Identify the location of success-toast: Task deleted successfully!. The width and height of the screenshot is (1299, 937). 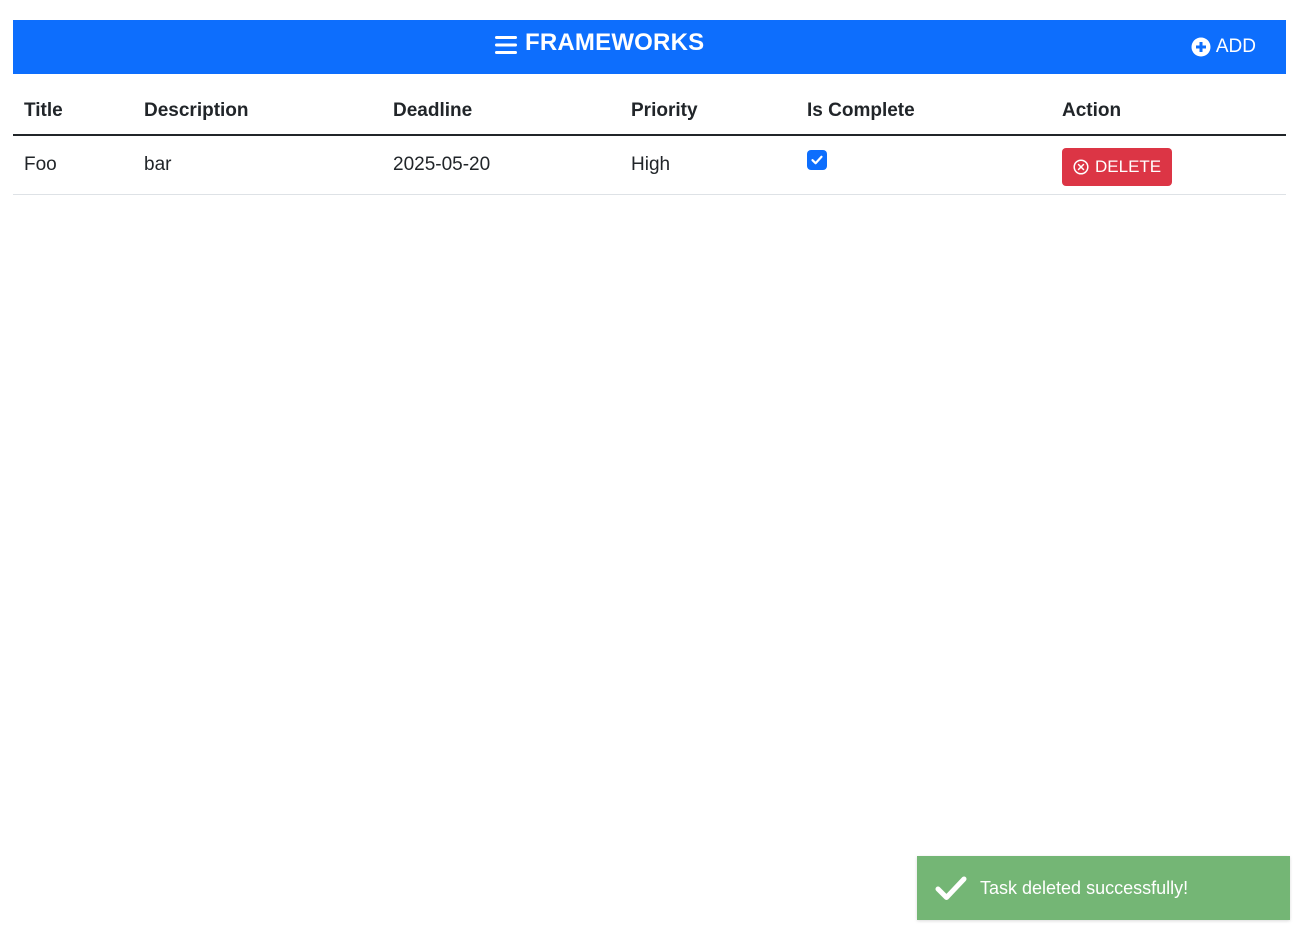
(1103, 888).